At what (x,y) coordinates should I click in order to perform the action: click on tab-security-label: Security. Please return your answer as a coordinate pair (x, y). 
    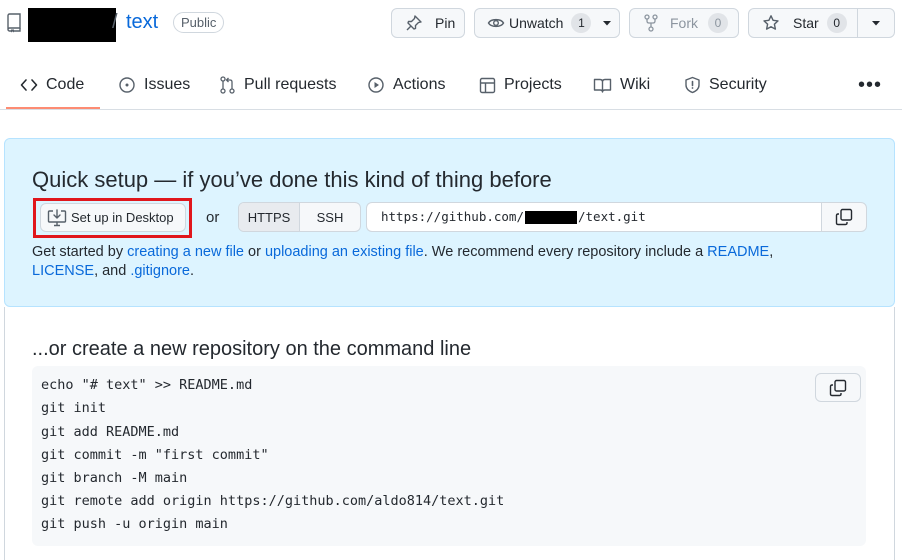
    Looking at the image, I should click on (738, 84).